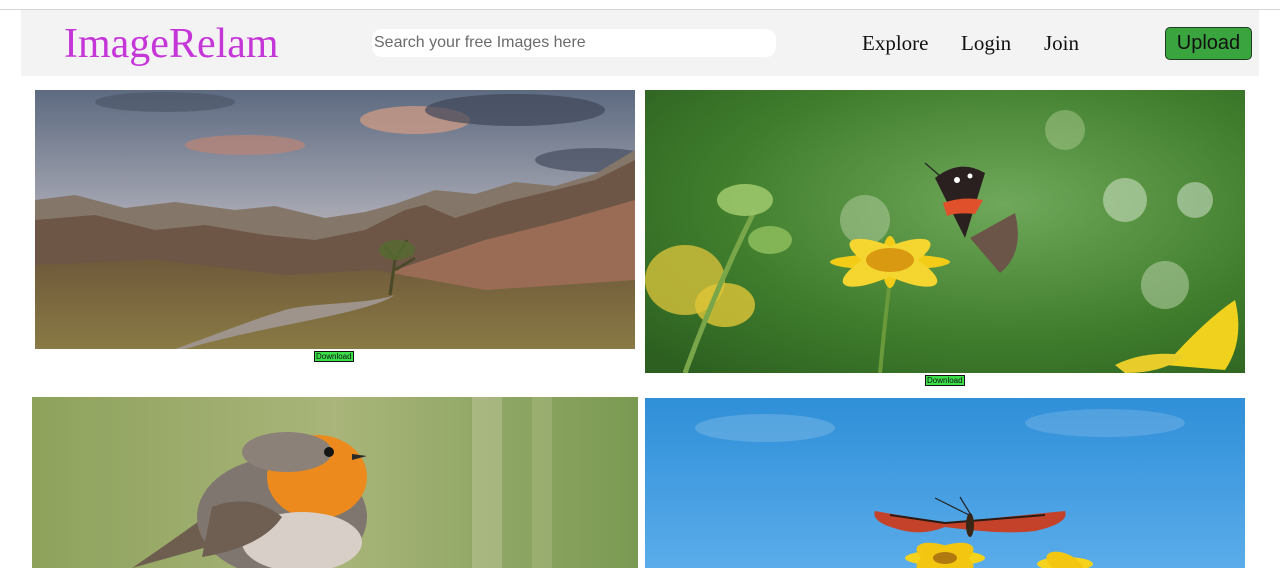 The image size is (1280, 568). What do you see at coordinates (335, 482) in the screenshot?
I see `robin-bird-image` at bounding box center [335, 482].